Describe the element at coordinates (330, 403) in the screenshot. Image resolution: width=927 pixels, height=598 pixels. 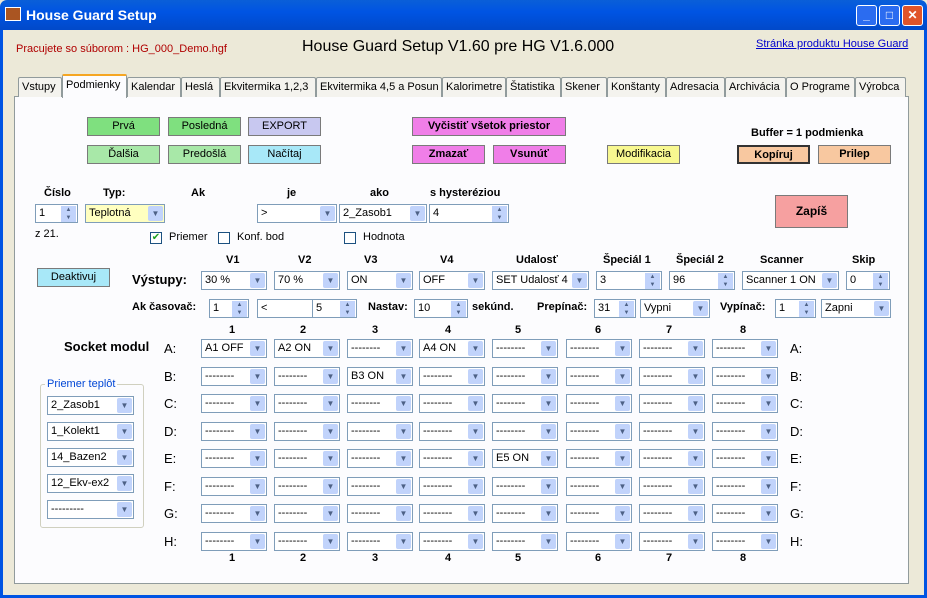
I see `socket-cell-2-1-chevron-down-icon: ▼` at that location.